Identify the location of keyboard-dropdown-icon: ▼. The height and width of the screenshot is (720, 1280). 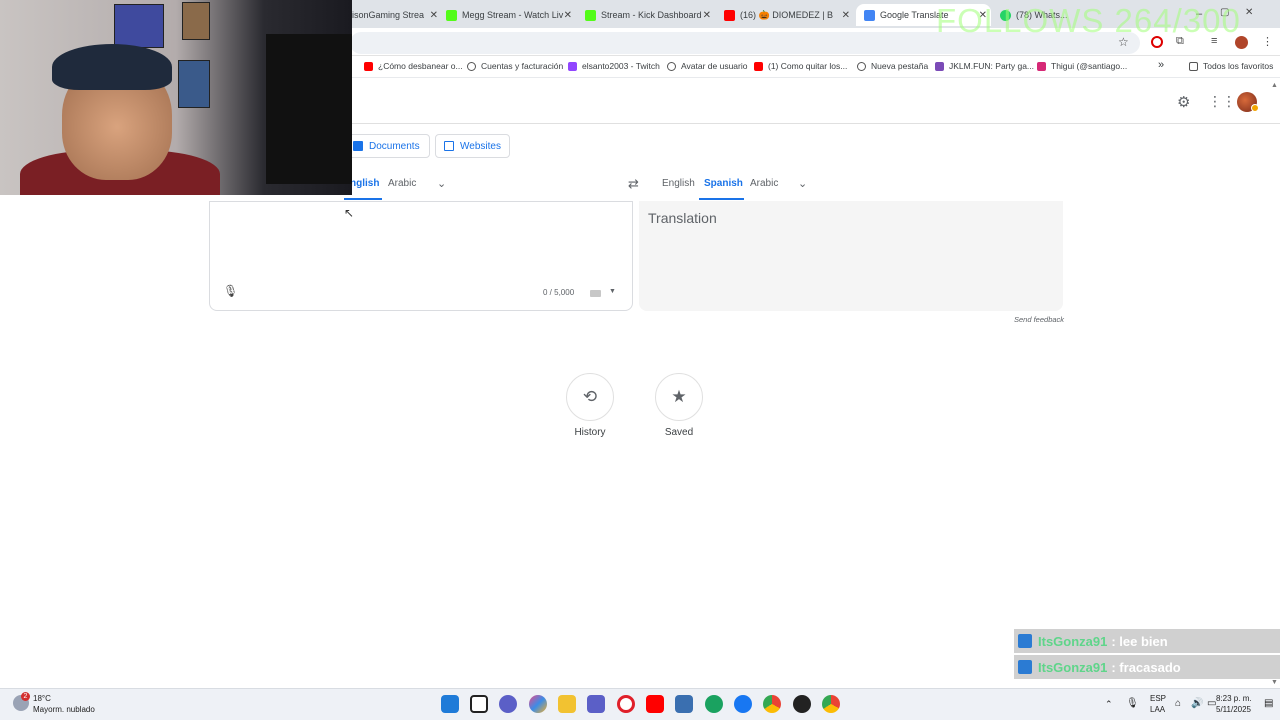
(612, 291).